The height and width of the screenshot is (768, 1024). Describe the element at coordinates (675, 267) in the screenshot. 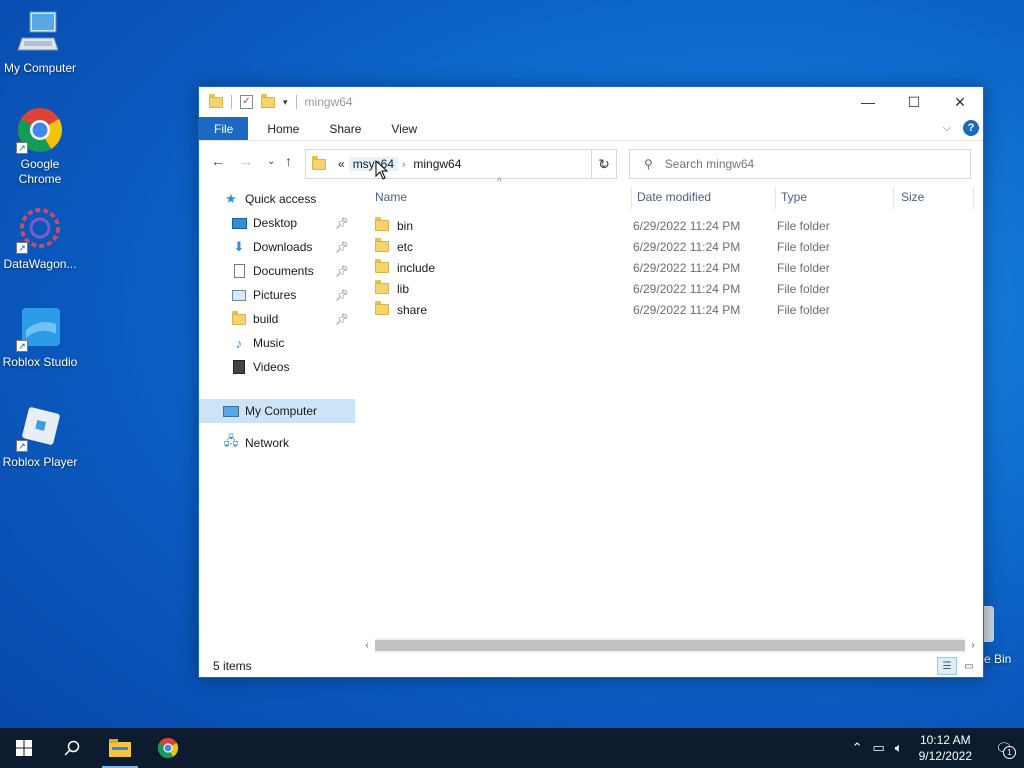

I see `file-row: include 6/29/2022 11:24 PM File folder` at that location.